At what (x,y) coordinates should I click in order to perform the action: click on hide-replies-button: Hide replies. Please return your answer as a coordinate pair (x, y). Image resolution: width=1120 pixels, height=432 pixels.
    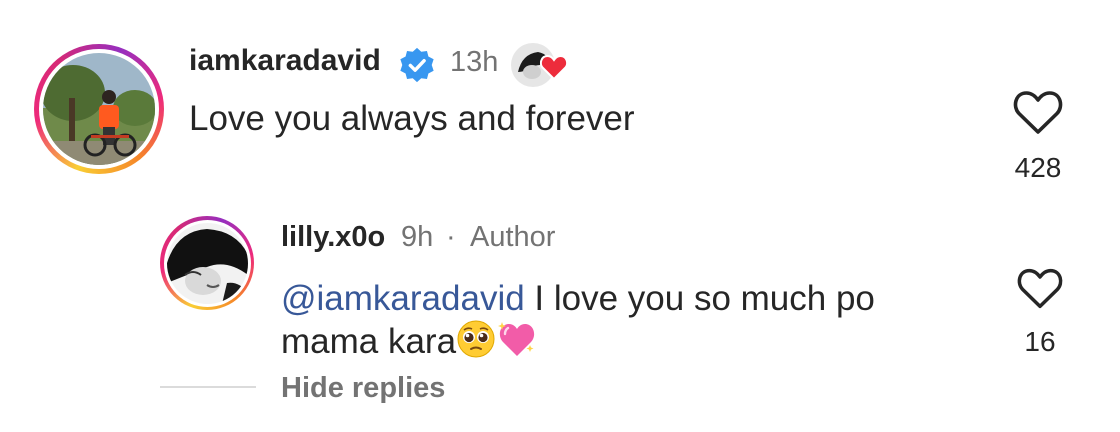
    Looking at the image, I should click on (363, 388).